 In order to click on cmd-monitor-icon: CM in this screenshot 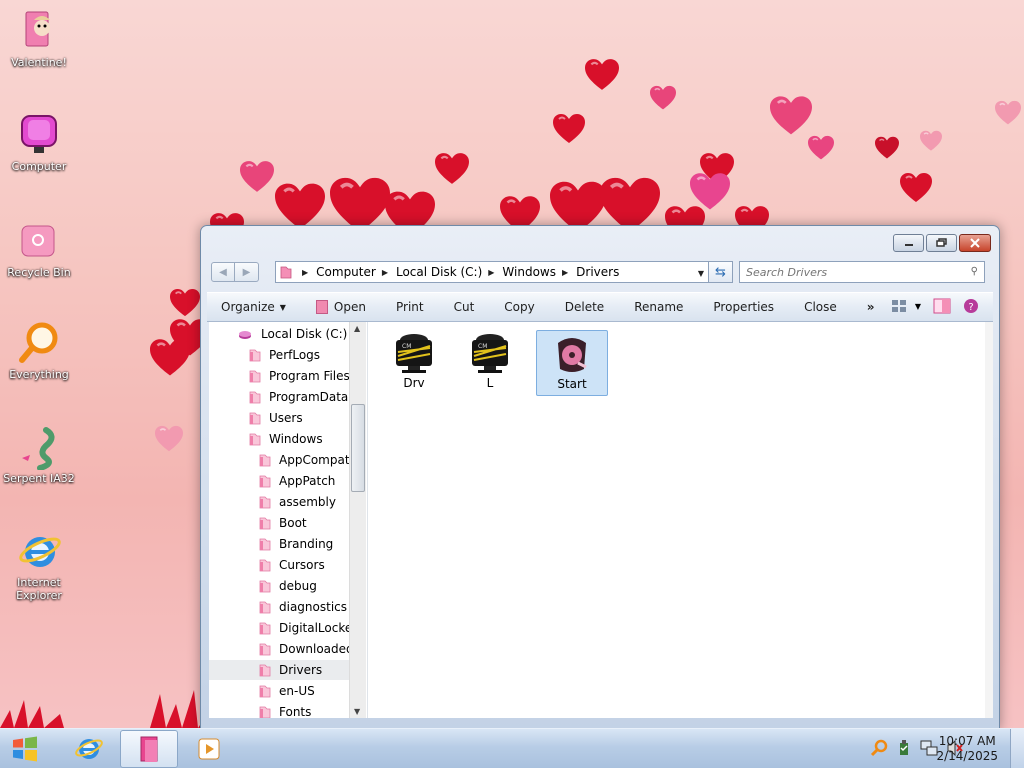, I will do `click(414, 354)`.